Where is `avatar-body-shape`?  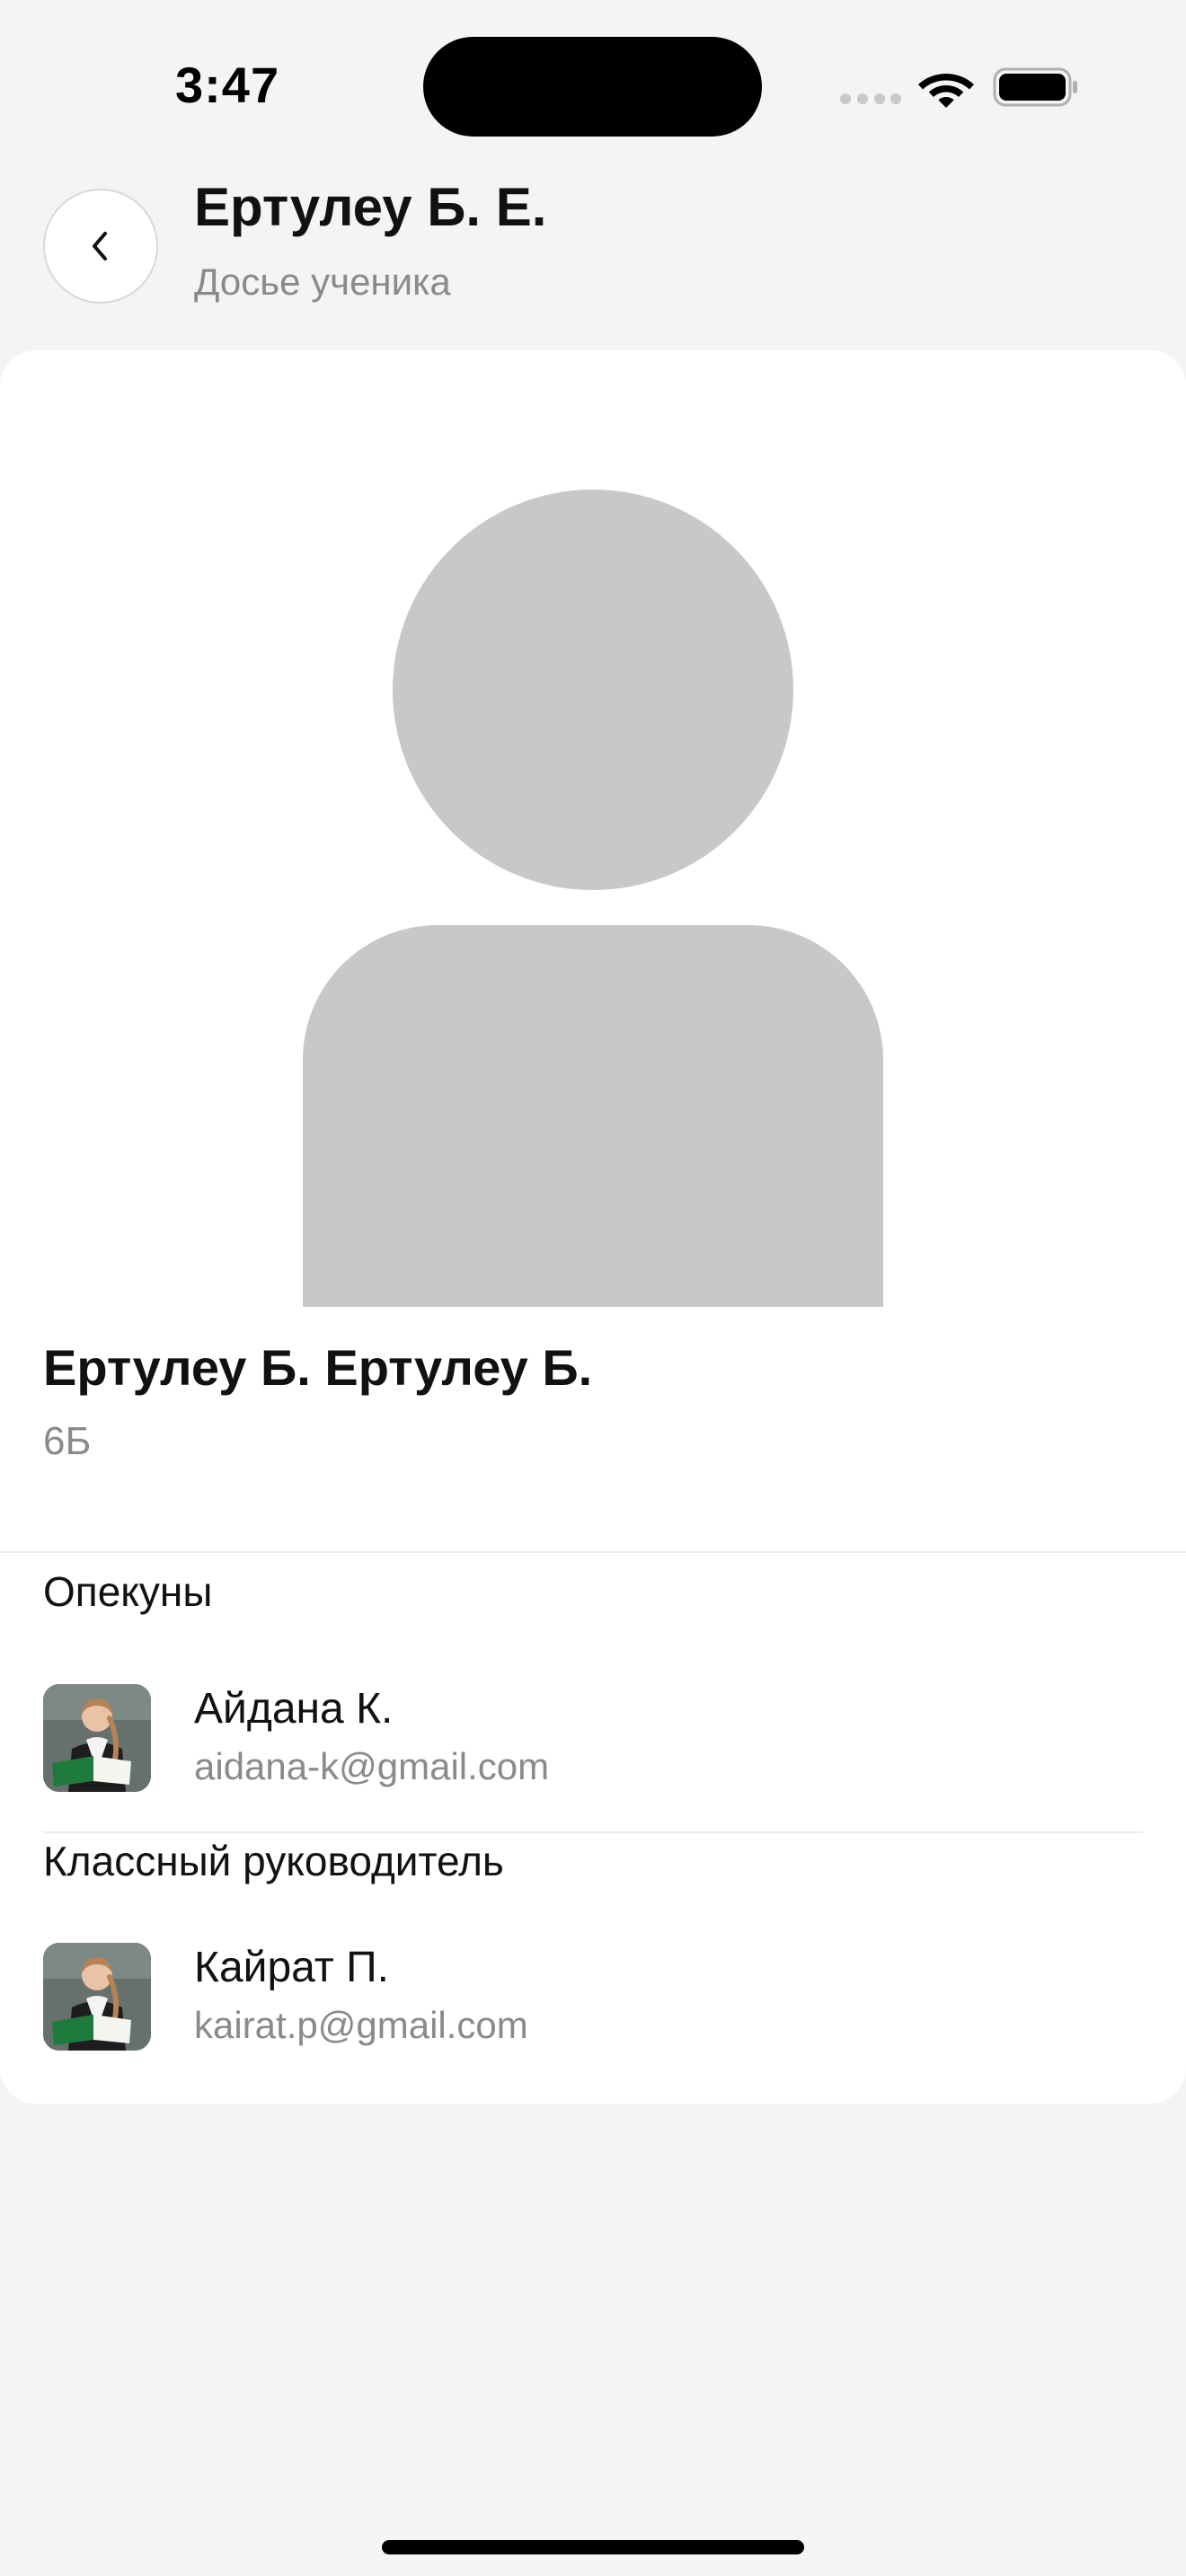 avatar-body-shape is located at coordinates (593, 1116).